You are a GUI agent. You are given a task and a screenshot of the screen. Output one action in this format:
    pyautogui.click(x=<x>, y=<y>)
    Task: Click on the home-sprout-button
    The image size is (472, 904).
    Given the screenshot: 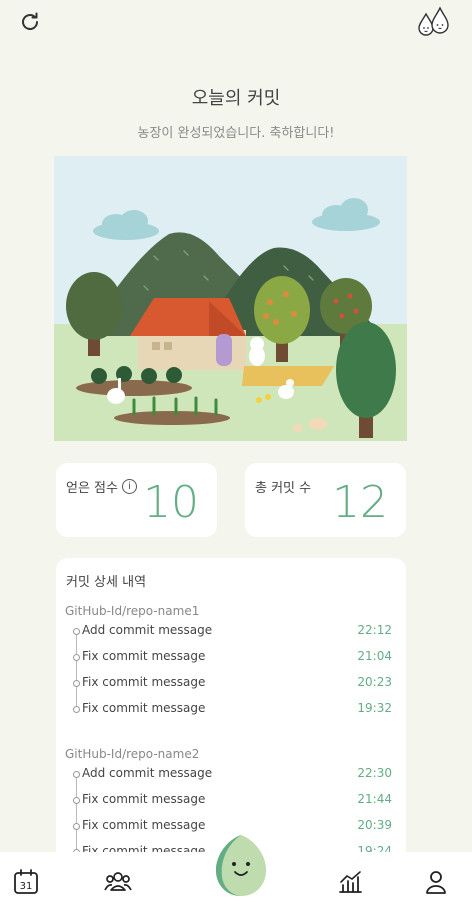 What is the action you would take?
    pyautogui.click(x=241, y=865)
    